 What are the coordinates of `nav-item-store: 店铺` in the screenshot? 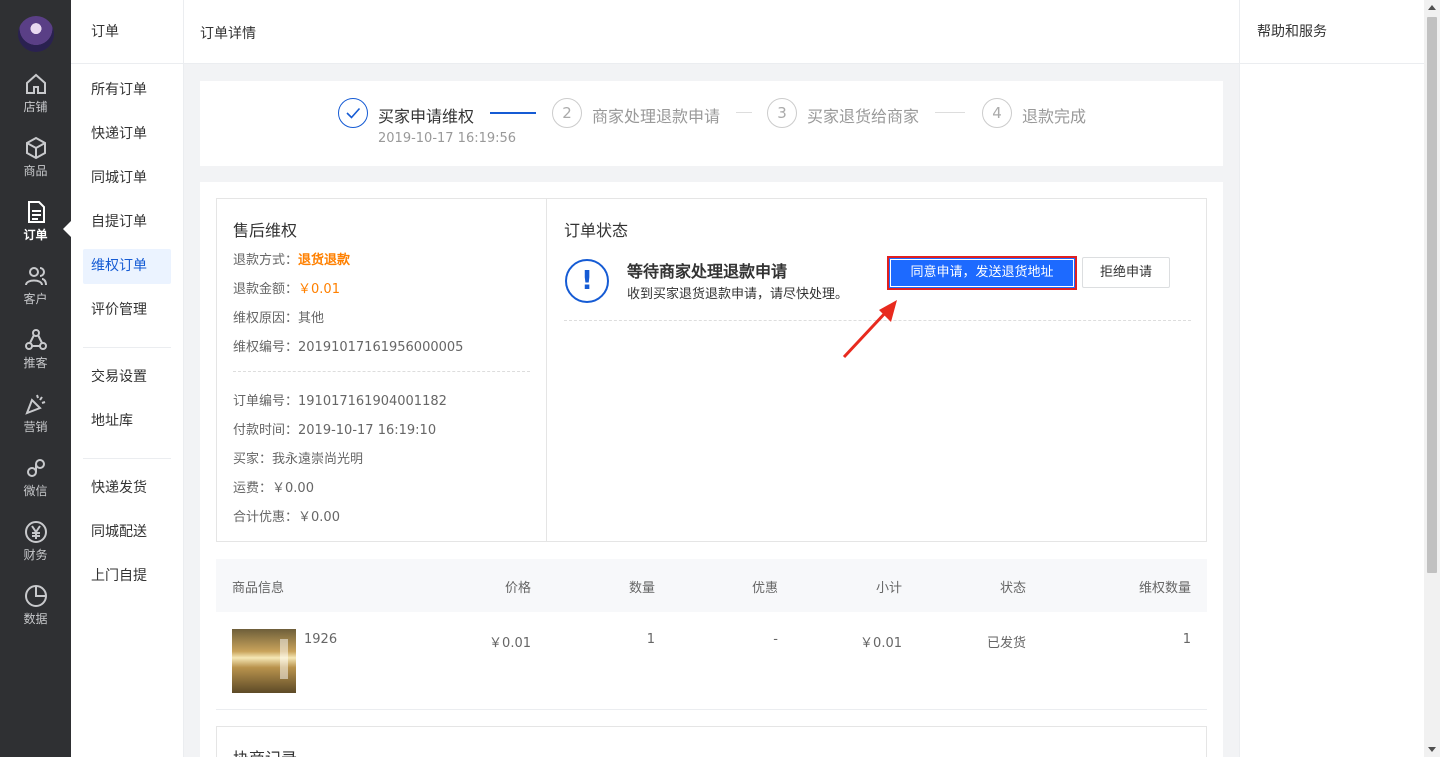 It's located at (35, 102).